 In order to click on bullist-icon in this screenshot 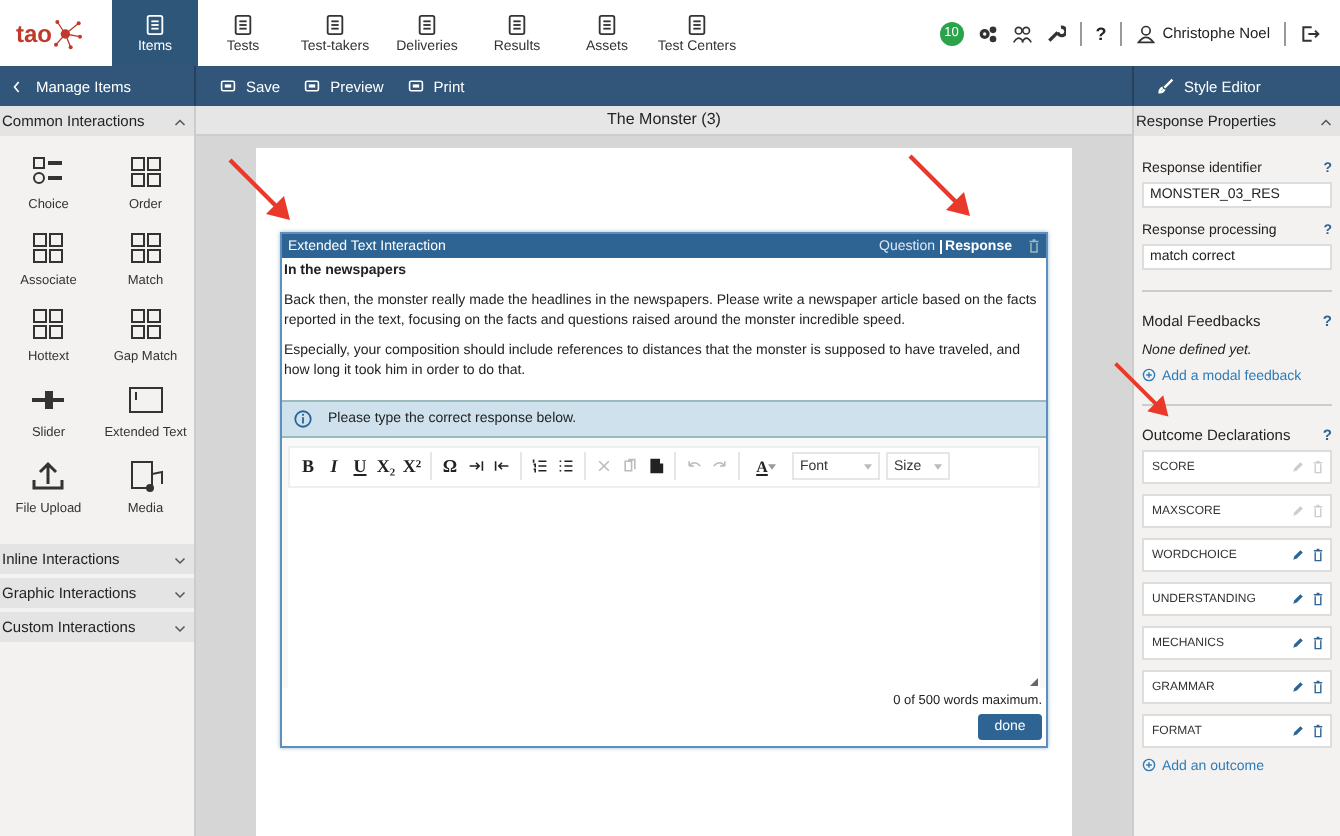, I will do `click(566, 466)`.